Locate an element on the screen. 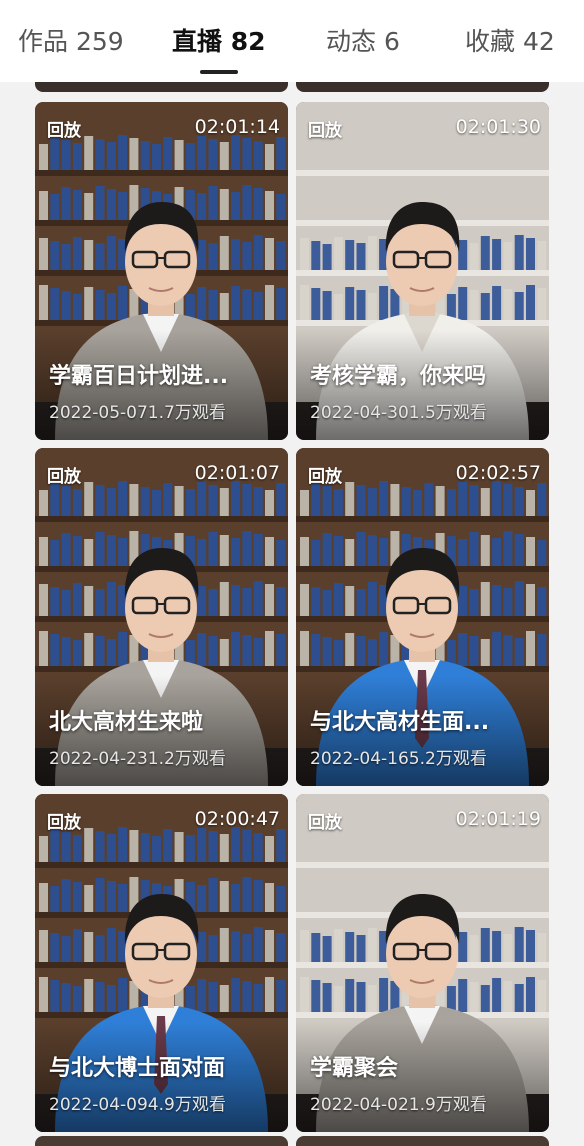  replay-card: 回放 02:01:19 学霸聚会 2022-04-021.9万观看 is located at coordinates (422, 963).